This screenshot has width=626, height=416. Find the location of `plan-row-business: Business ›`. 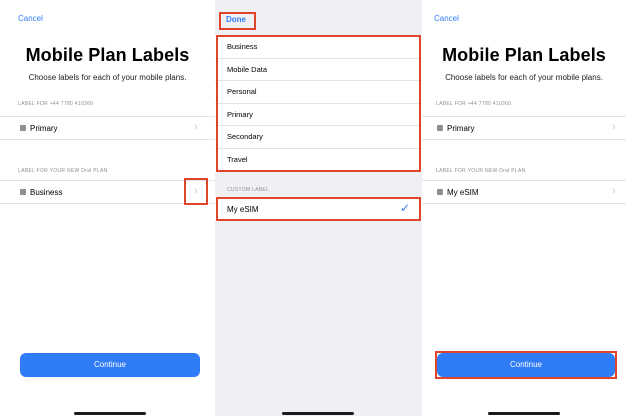

plan-row-business: Business › is located at coordinates (107, 192).